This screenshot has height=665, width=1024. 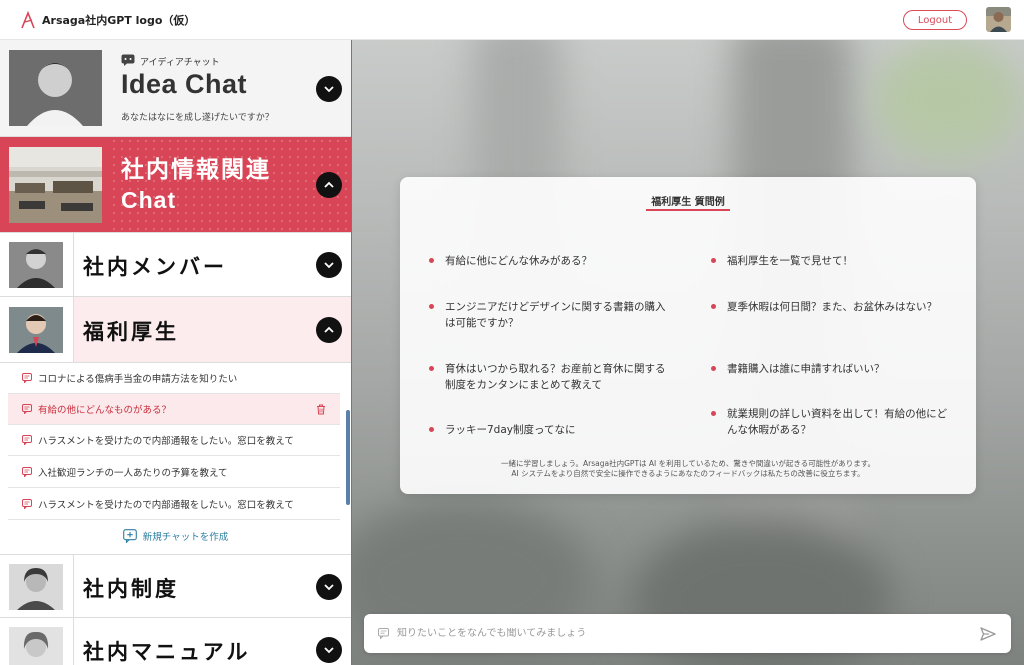 I want to click on manual-label: 社内マニュアル, so click(x=167, y=652).